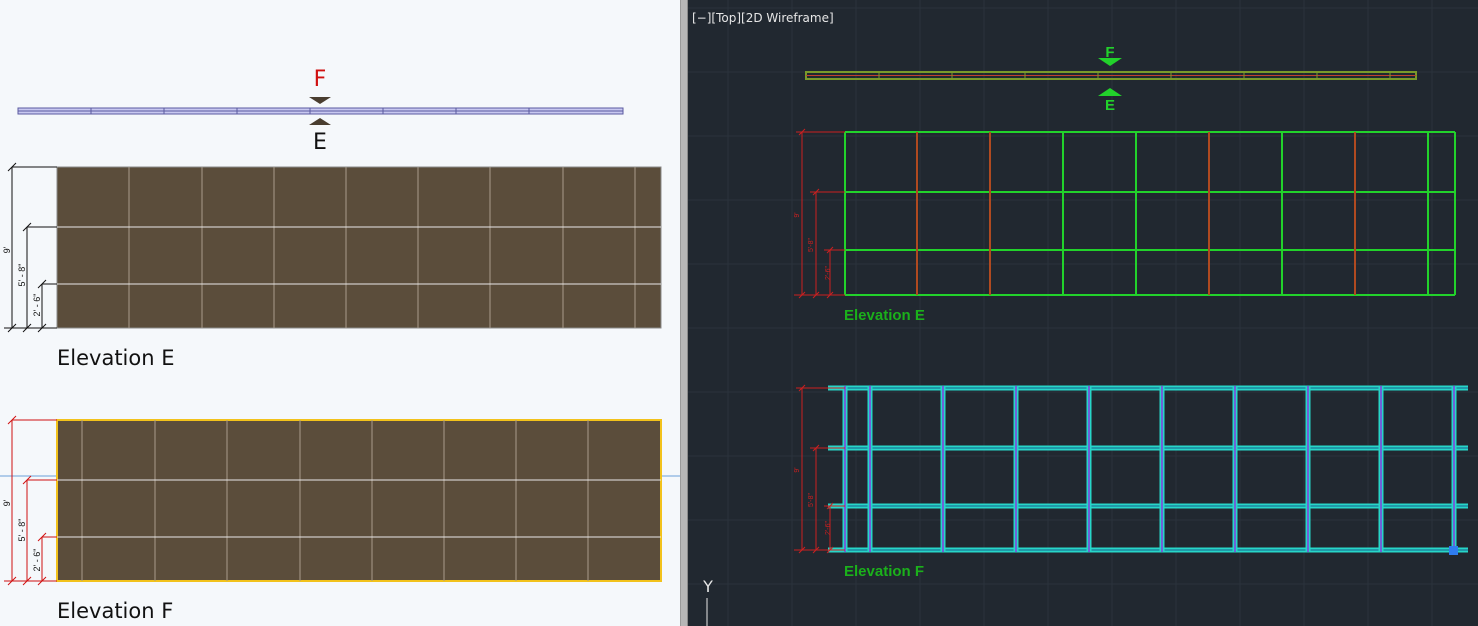 The width and height of the screenshot is (1478, 626). Describe the element at coordinates (320, 100) in the screenshot. I see `section-arrow-down-icon` at that location.